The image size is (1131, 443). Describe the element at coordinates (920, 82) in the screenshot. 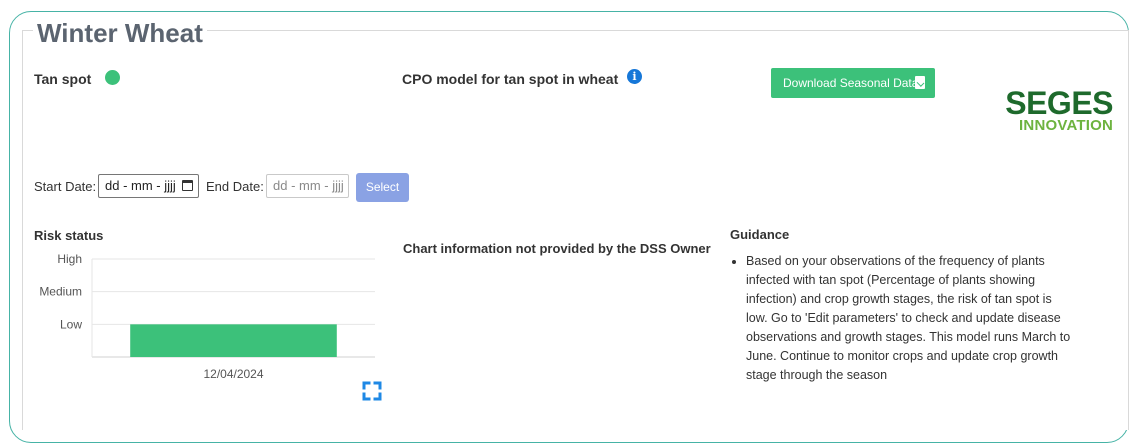

I see `file-download-icon` at that location.